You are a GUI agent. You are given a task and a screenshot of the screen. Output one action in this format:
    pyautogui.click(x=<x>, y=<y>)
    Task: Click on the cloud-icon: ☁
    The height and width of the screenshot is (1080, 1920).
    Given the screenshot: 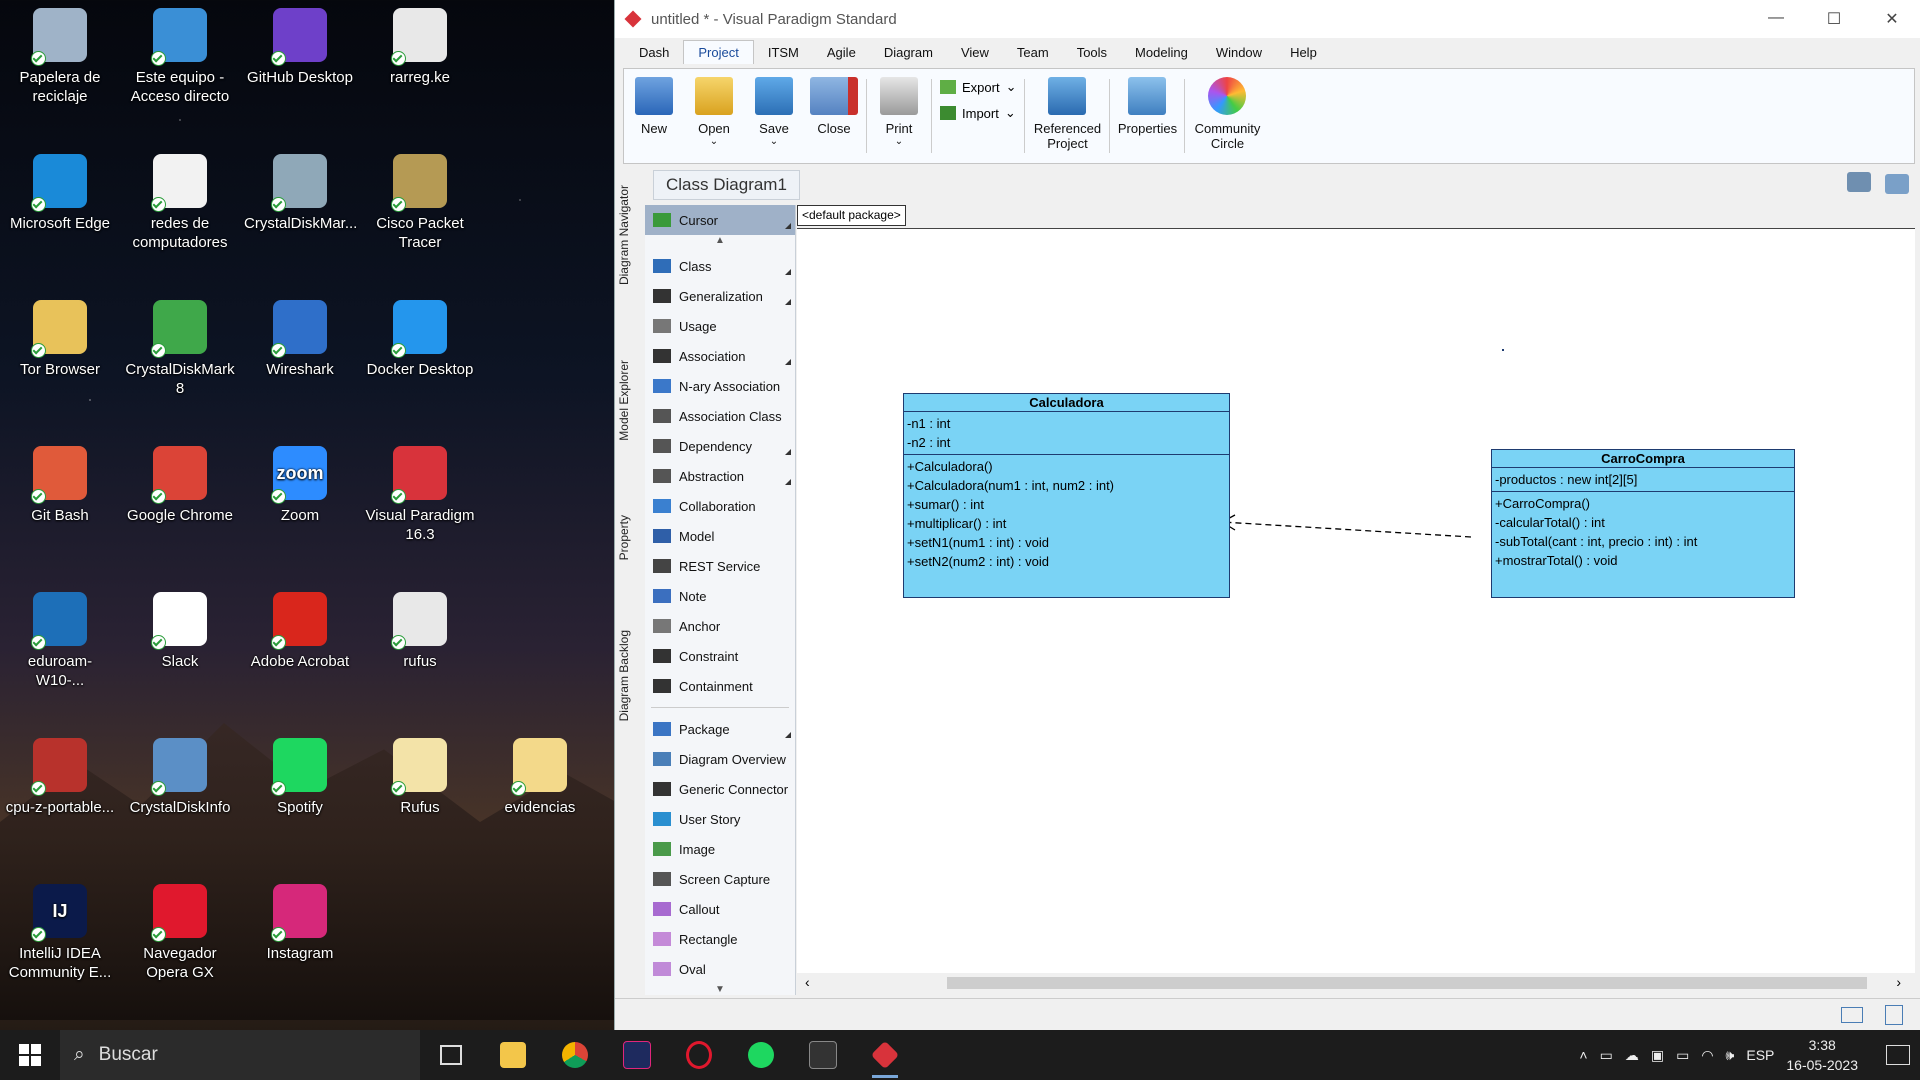 What is the action you would take?
    pyautogui.click(x=1632, y=1055)
    